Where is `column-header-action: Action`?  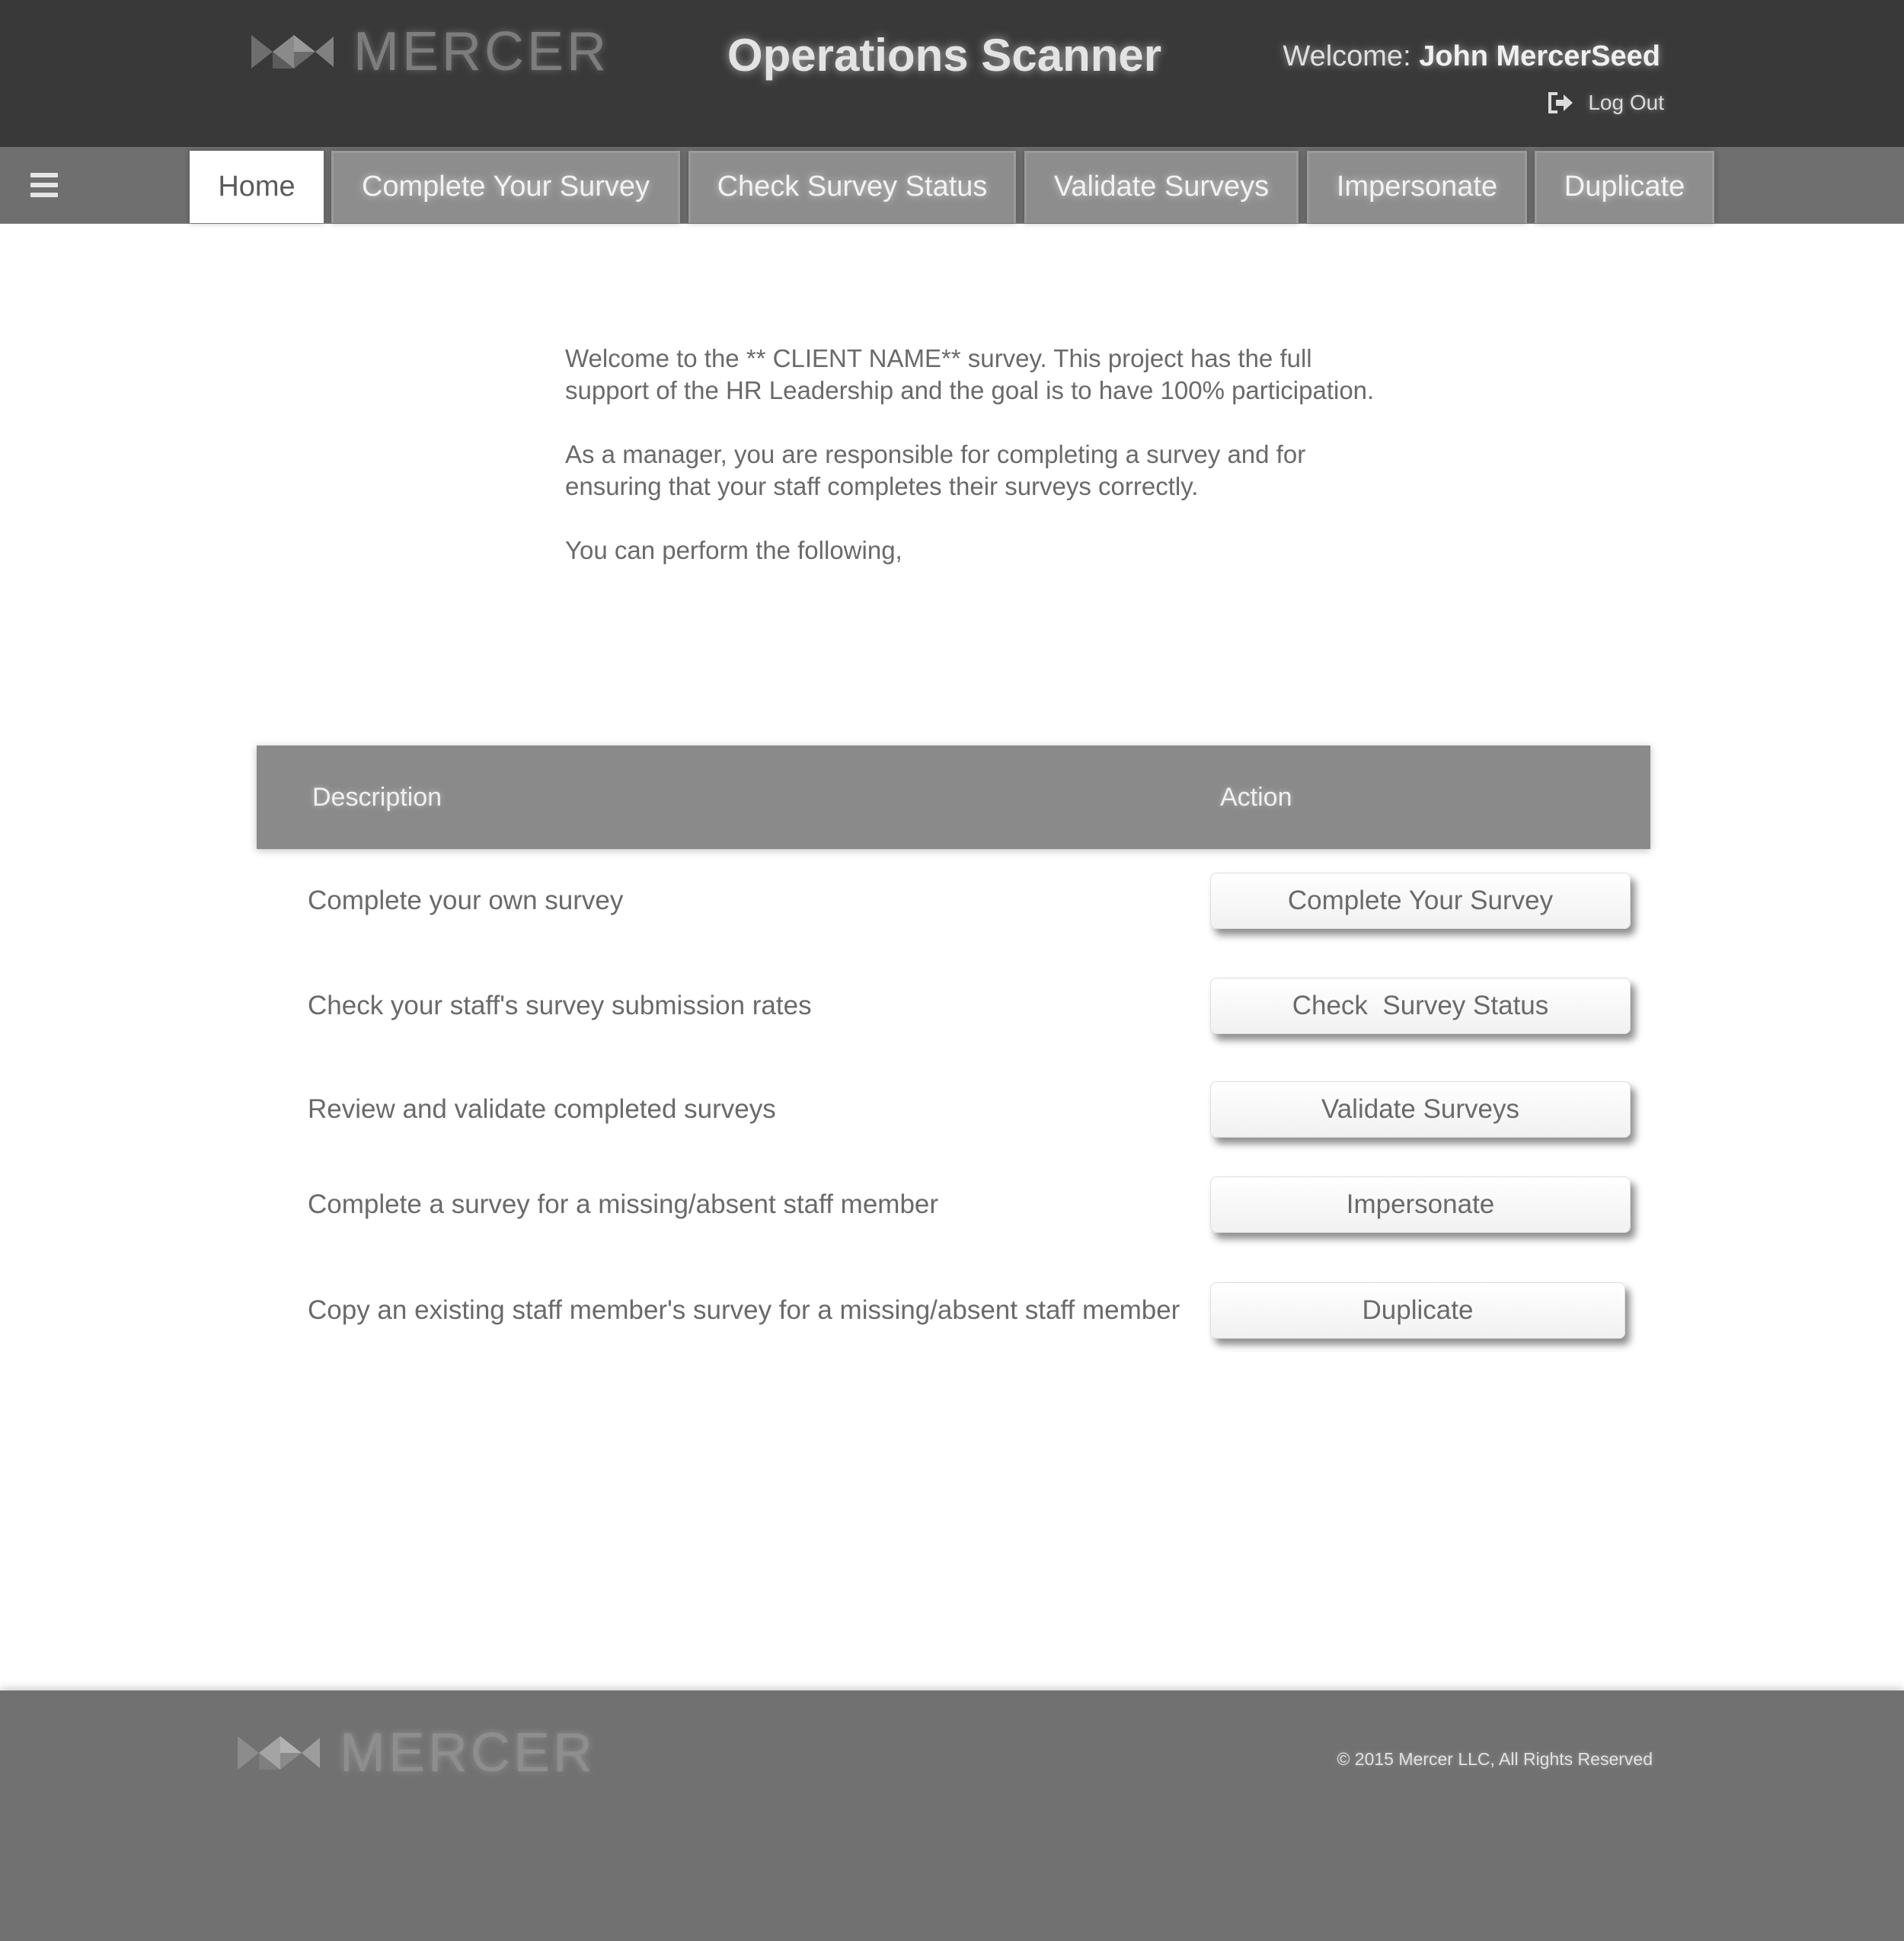
column-header-action: Action is located at coordinates (1256, 797).